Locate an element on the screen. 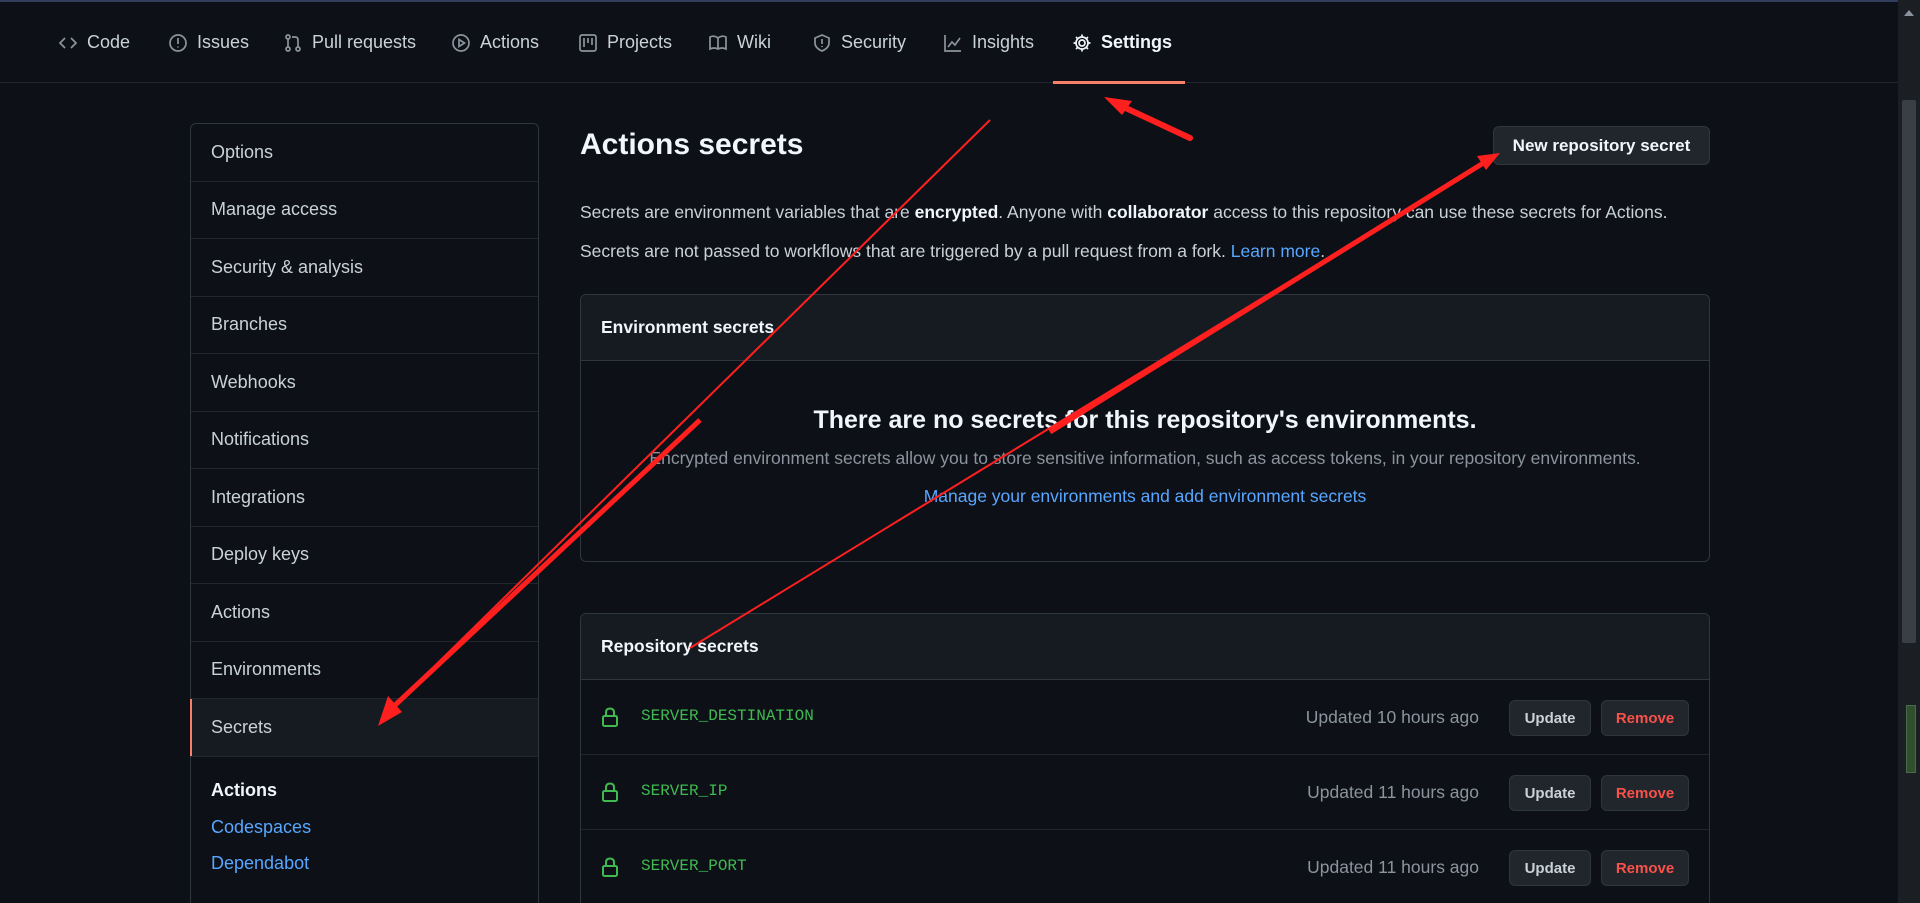  sidebar-item-label: Webhooks is located at coordinates (253, 381).